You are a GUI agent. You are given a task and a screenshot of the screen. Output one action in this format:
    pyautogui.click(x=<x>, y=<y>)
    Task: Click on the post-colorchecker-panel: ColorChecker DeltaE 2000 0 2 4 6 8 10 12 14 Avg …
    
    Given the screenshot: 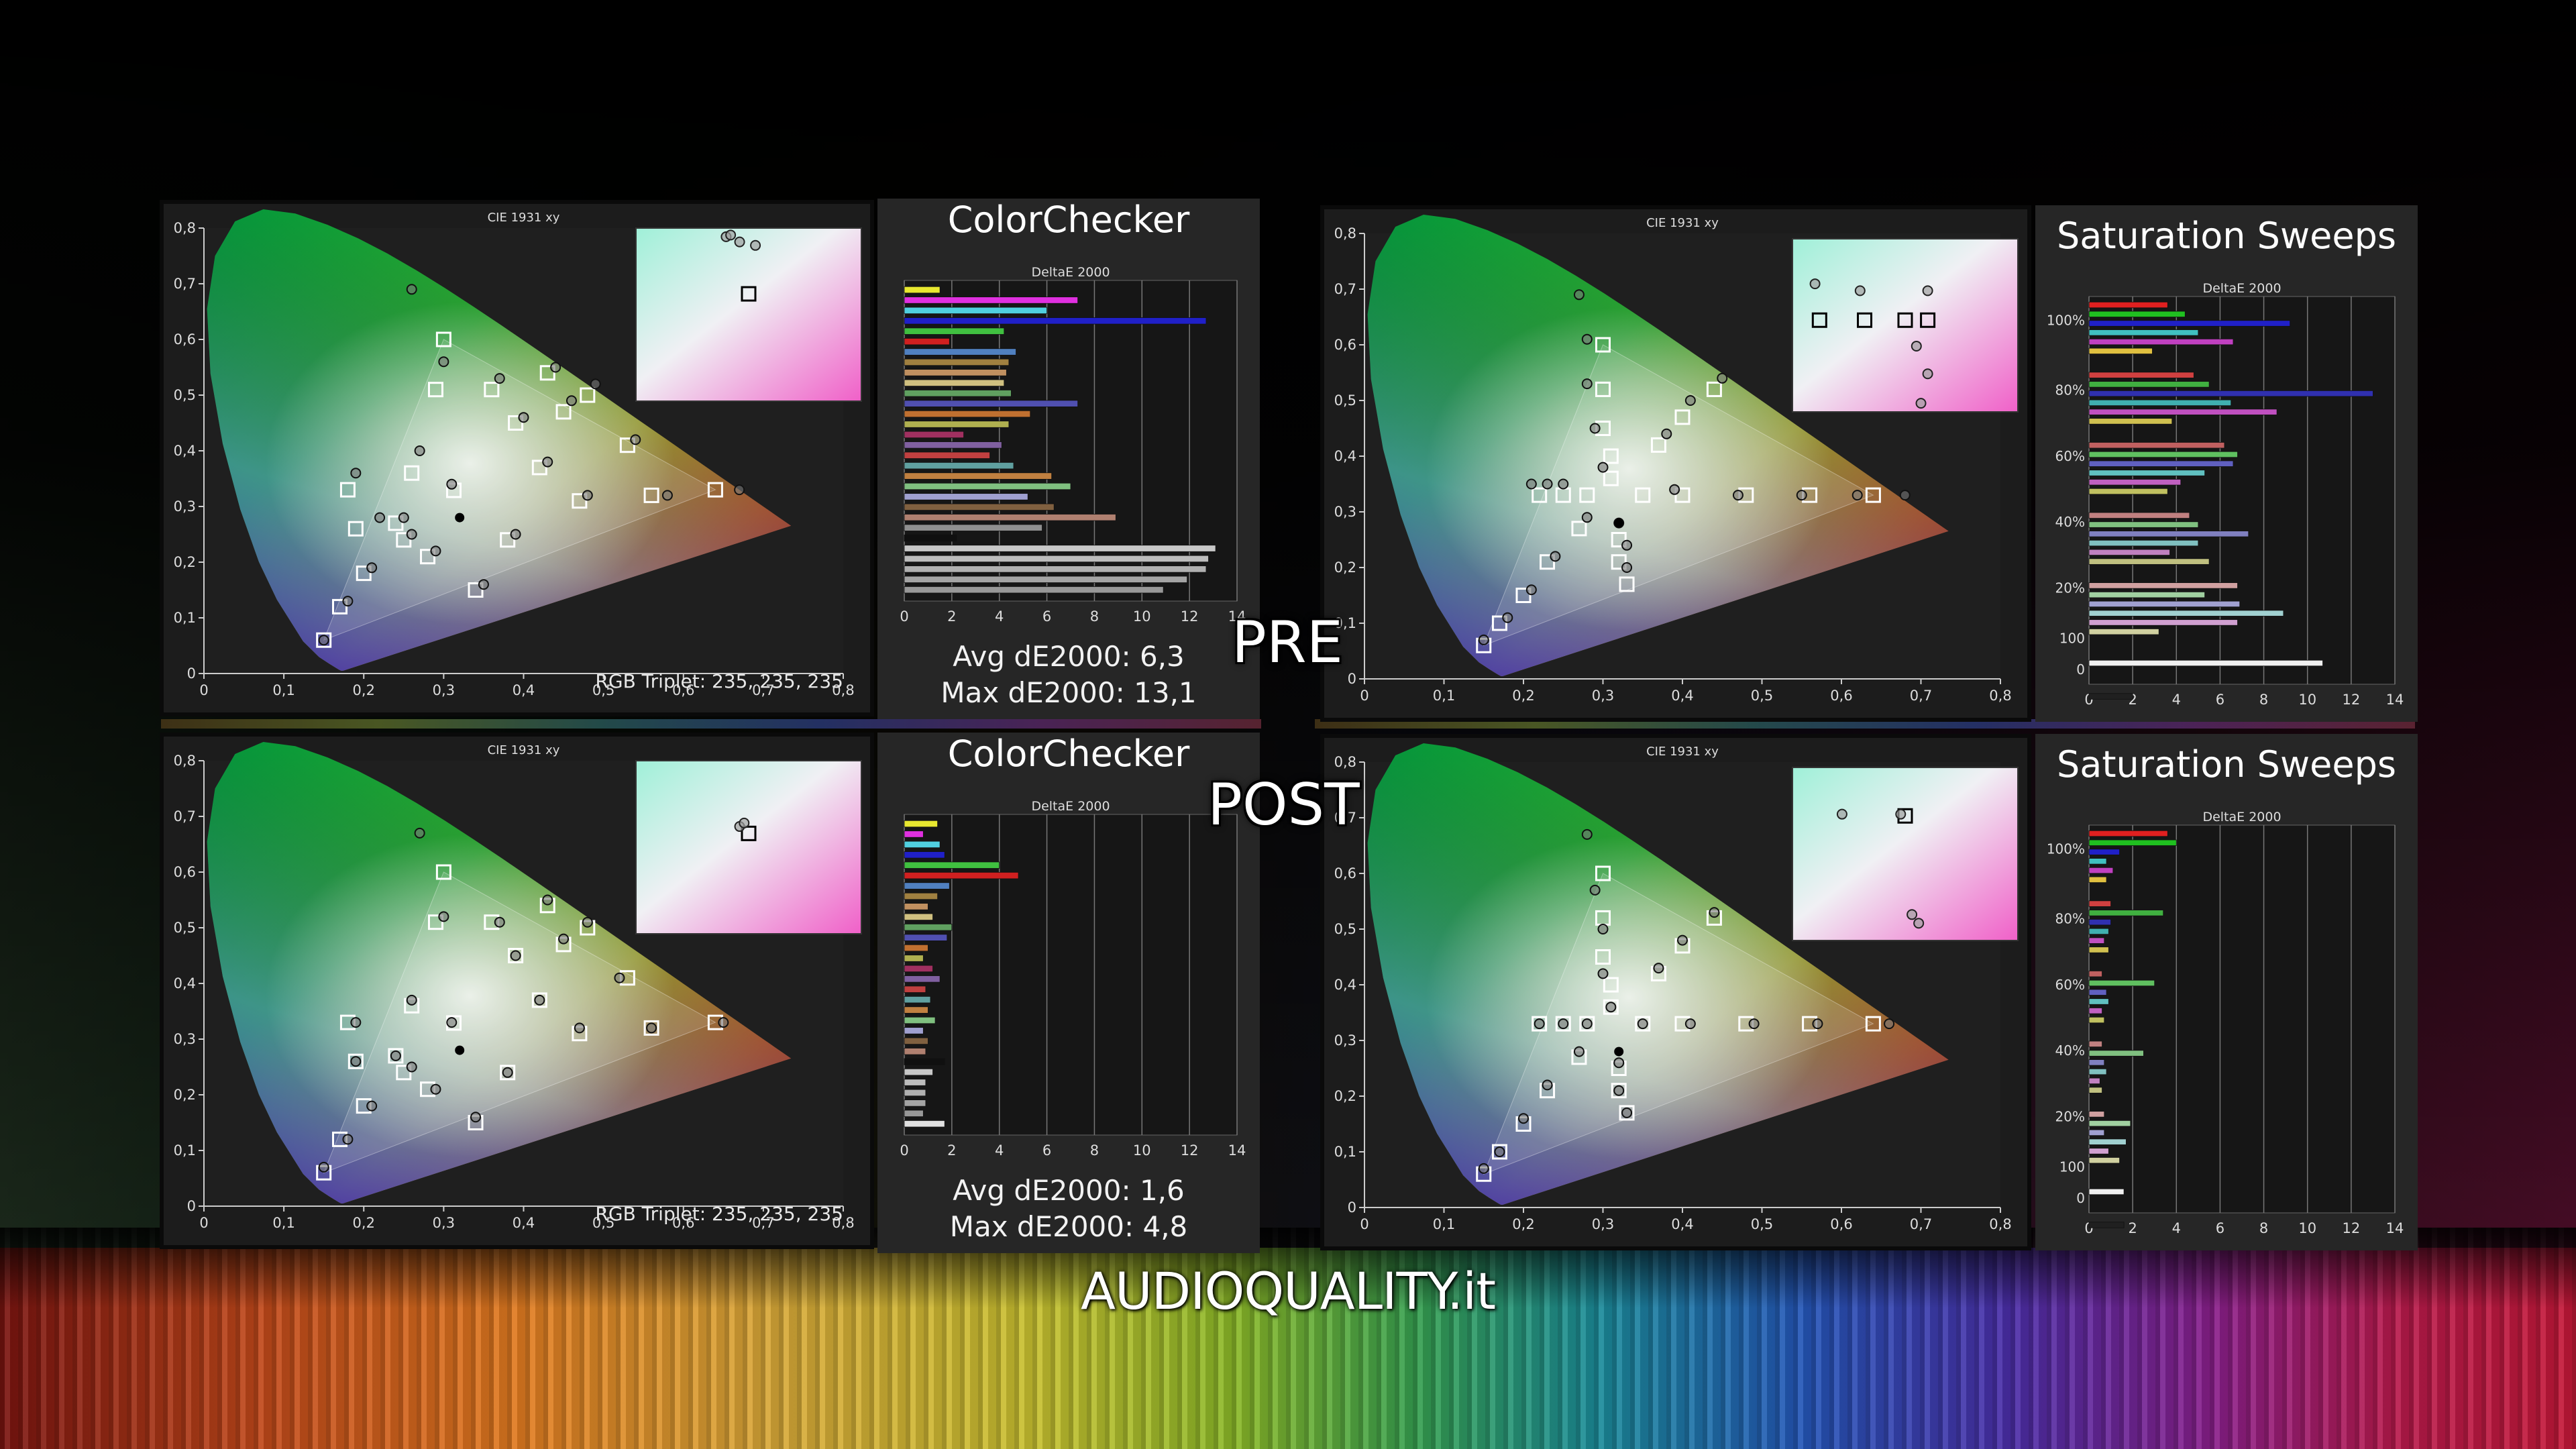 What is the action you would take?
    pyautogui.click(x=1068, y=993)
    